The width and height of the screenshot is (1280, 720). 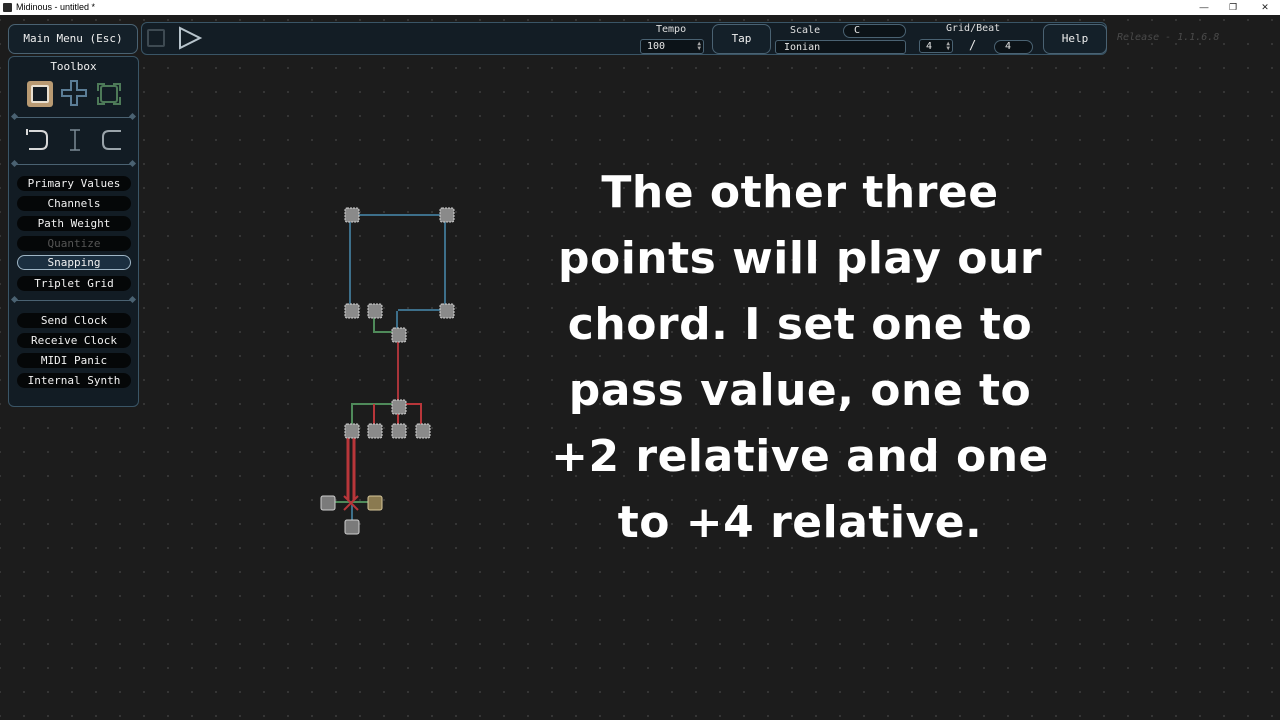 I want to click on caption-line: pass value, one to, so click(x=800, y=390).